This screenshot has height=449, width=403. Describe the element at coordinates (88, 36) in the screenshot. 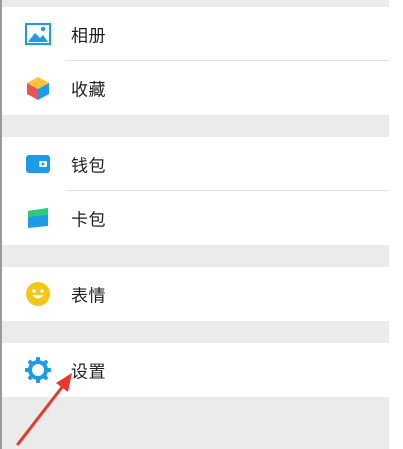

I see `menu-item-label: 相册` at that location.